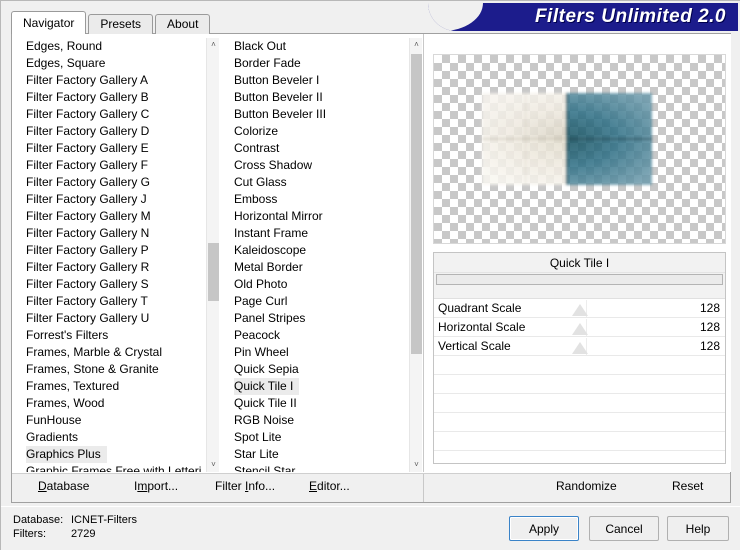 This screenshot has height=550, width=740. What do you see at coordinates (316, 63) in the screenshot?
I see `list-item: Border Fade` at bounding box center [316, 63].